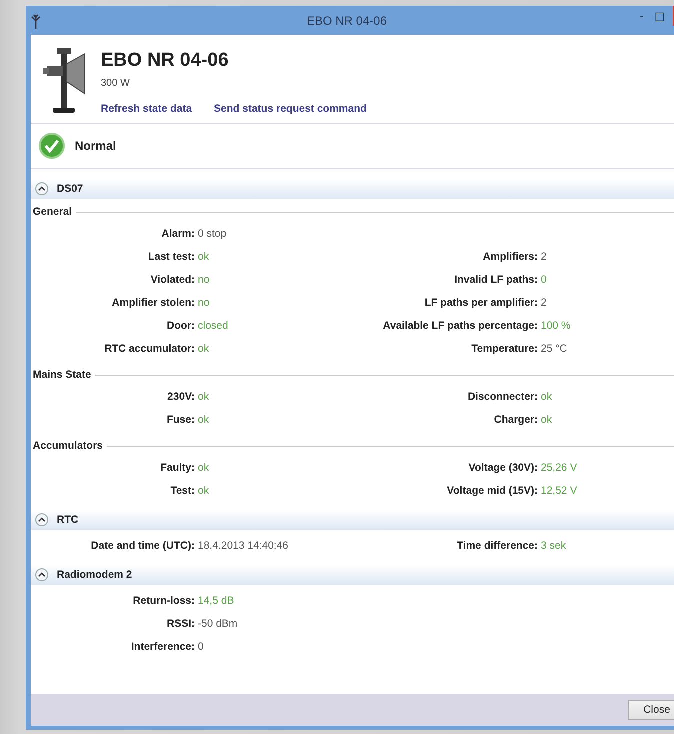 This screenshot has height=734, width=674. I want to click on group-title: Accumulators, so click(68, 446).